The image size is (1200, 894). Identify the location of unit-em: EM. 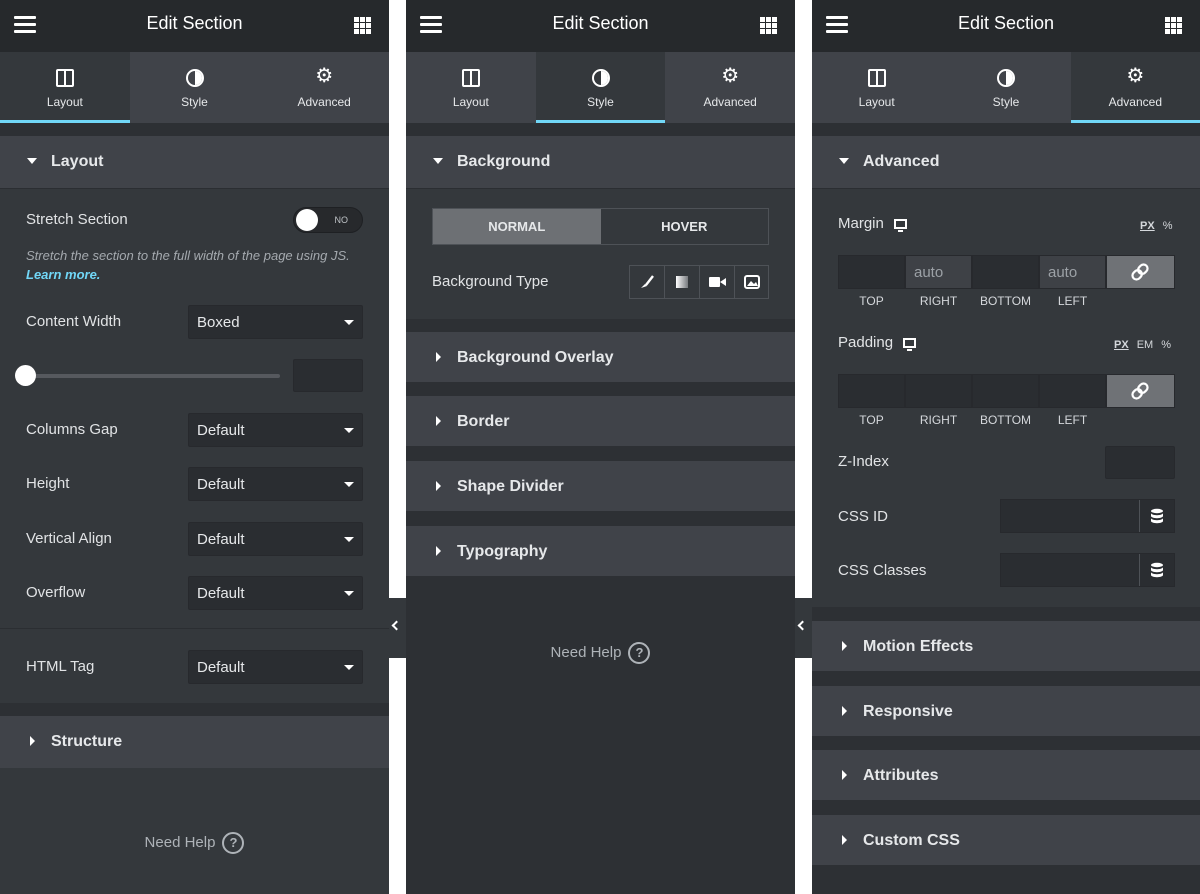
(1145, 345).